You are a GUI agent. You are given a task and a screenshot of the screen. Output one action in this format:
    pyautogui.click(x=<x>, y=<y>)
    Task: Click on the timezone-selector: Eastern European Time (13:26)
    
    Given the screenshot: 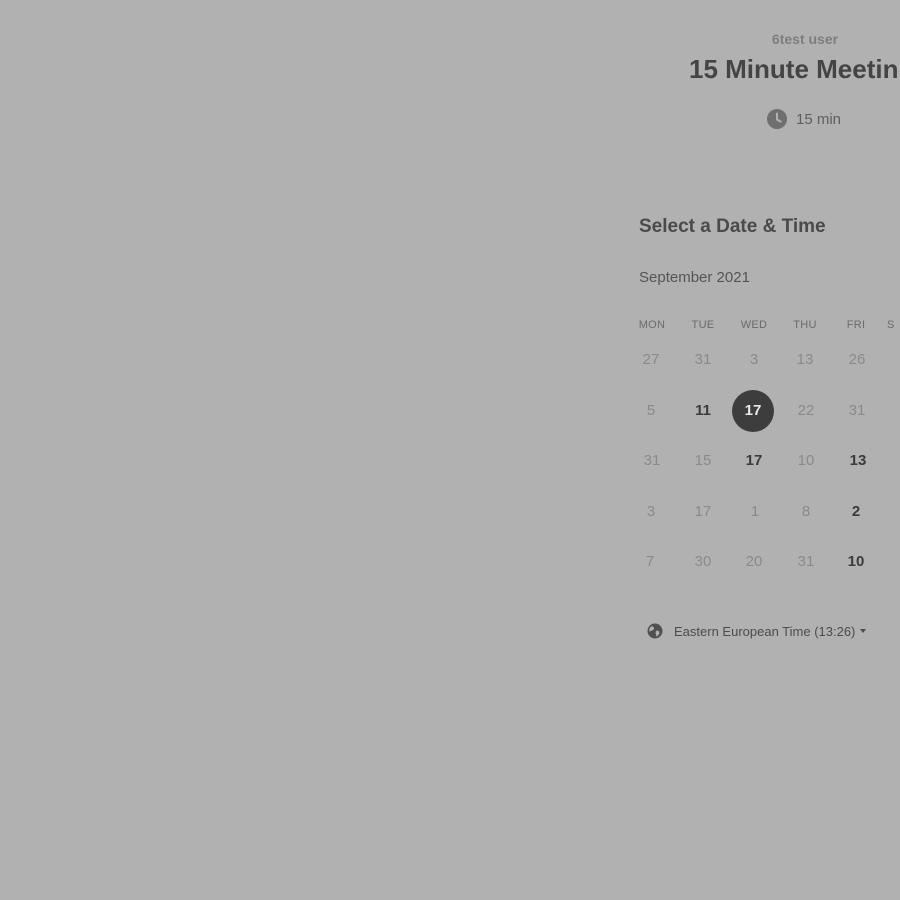 What is the action you would take?
    pyautogui.click(x=757, y=631)
    